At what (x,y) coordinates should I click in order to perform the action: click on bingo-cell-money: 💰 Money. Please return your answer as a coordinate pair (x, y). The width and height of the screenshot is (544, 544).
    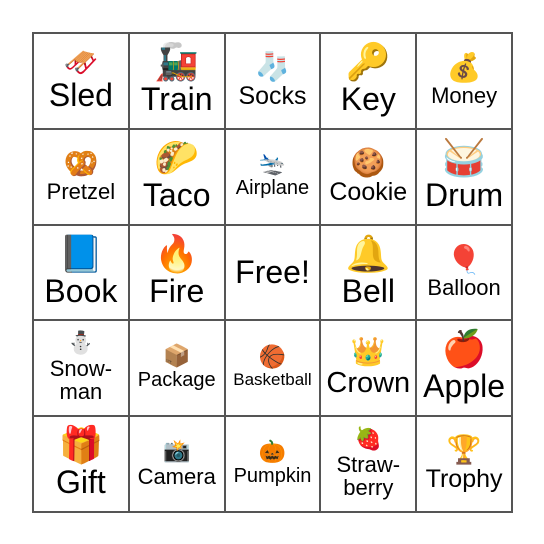
    Looking at the image, I should click on (464, 81).